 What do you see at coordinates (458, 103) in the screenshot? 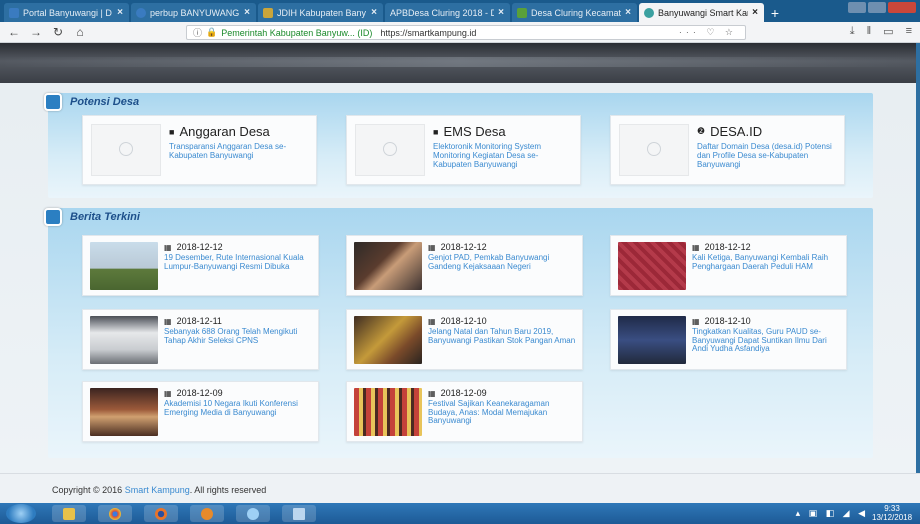
I see `section-header: Potensi Desa` at bounding box center [458, 103].